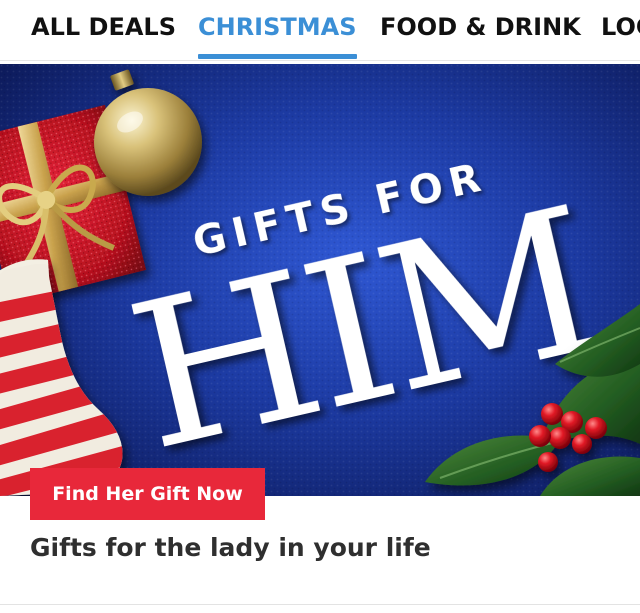  I want to click on tab-local: LOC, so click(620, 36).